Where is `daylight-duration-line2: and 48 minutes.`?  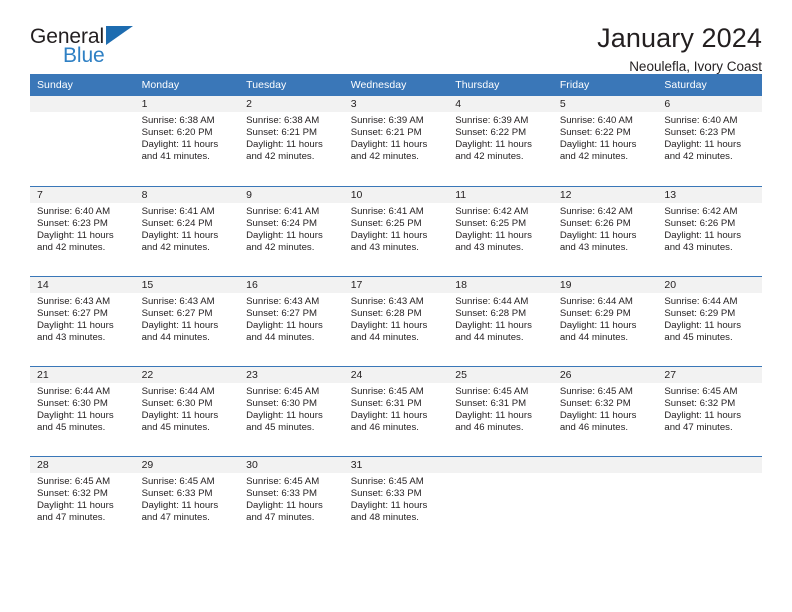
daylight-duration-line2: and 48 minutes. is located at coordinates (384, 517).